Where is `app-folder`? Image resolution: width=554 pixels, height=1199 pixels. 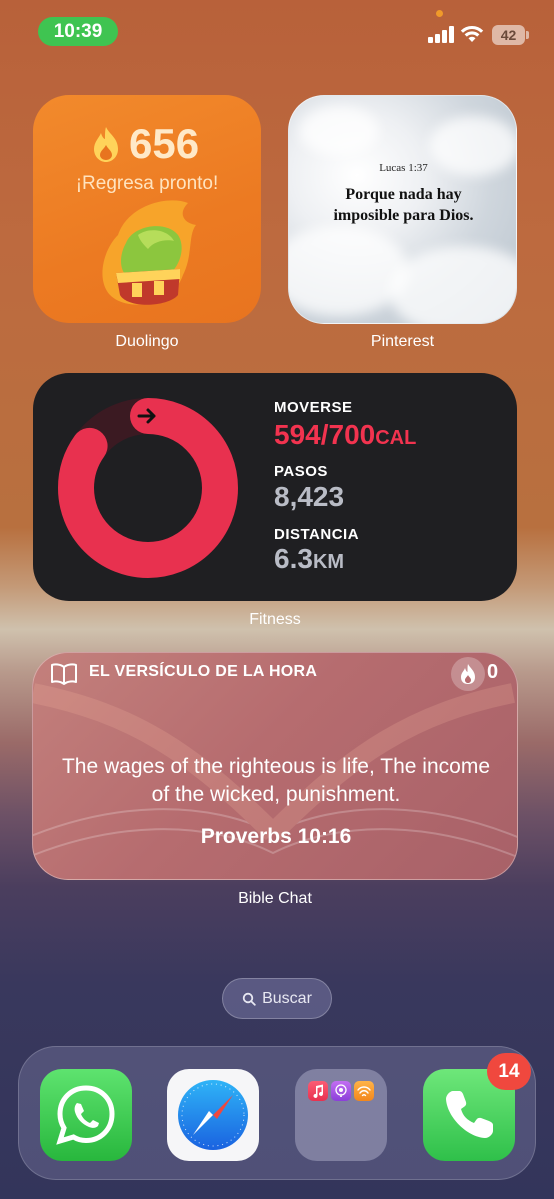
app-folder is located at coordinates (341, 1115).